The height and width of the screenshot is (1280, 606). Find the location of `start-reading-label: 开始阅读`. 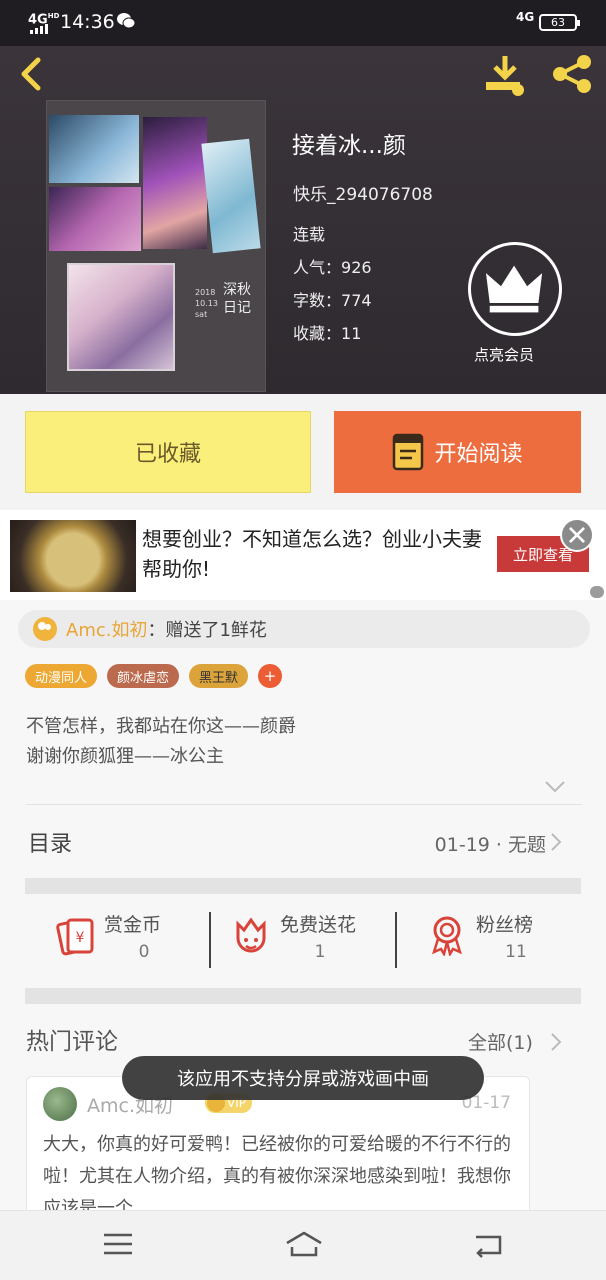

start-reading-label: 开始阅读 is located at coordinates (478, 454).